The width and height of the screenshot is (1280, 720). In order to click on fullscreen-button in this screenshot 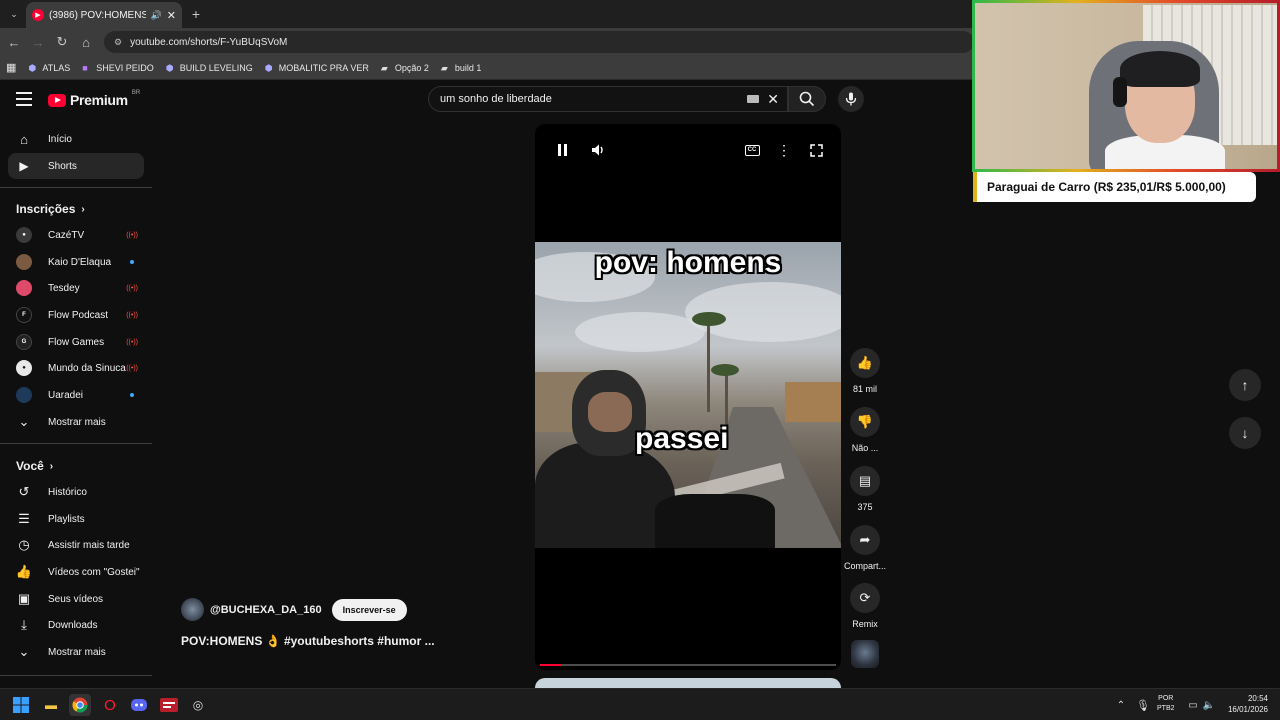, I will do `click(816, 150)`.